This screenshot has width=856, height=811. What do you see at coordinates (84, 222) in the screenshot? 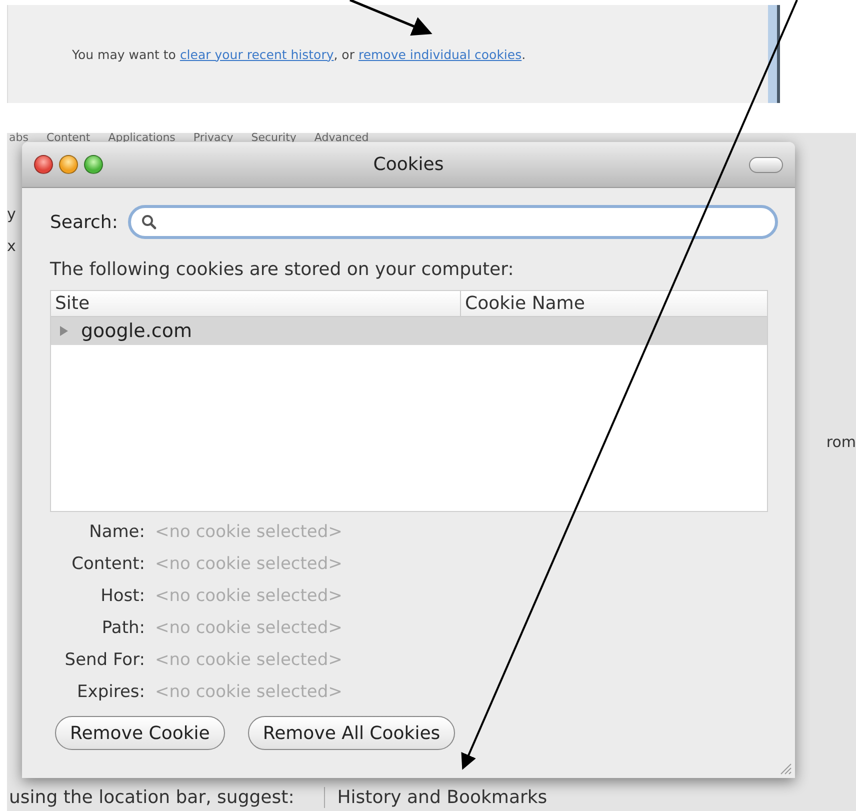
I see `search-label: Search:` at bounding box center [84, 222].